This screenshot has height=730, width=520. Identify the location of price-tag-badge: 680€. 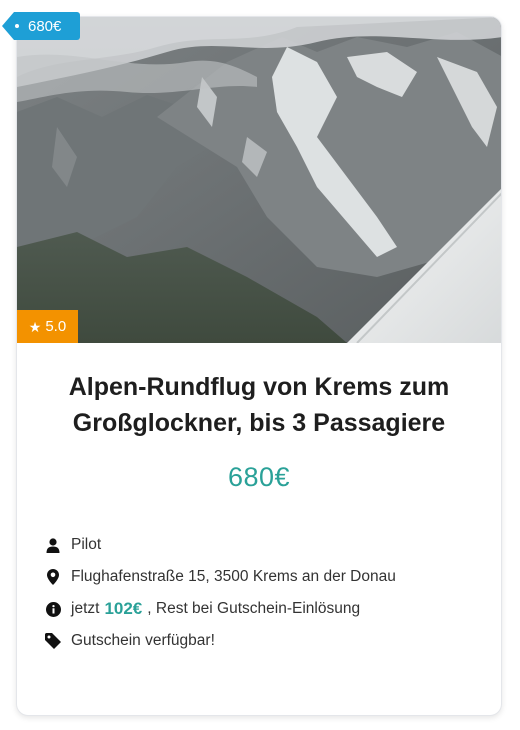
(41, 26).